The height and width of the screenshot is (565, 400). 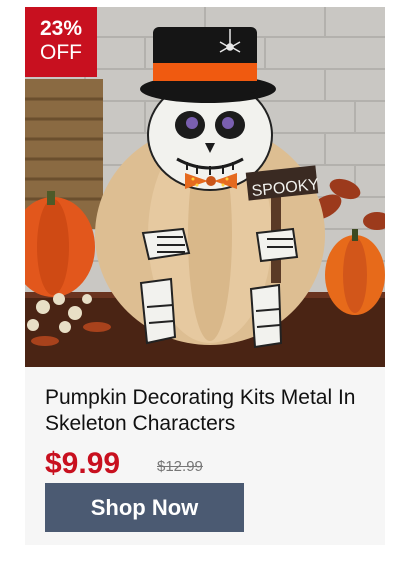 What do you see at coordinates (61, 52) in the screenshot?
I see `discount-off-label: OFF` at bounding box center [61, 52].